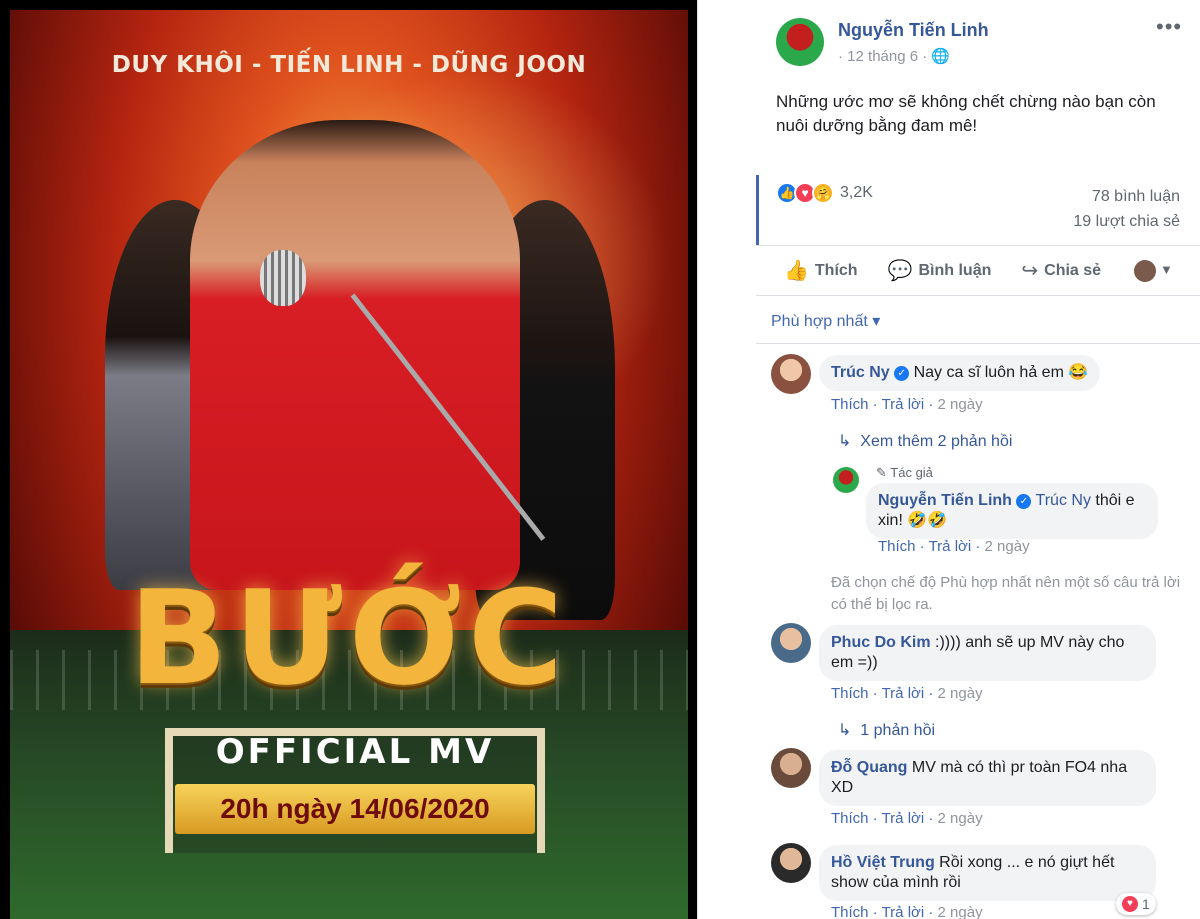 This screenshot has height=919, width=1200. Describe the element at coordinates (1166, 269) in the screenshot. I see `chevron-down-icon: ▼` at that location.